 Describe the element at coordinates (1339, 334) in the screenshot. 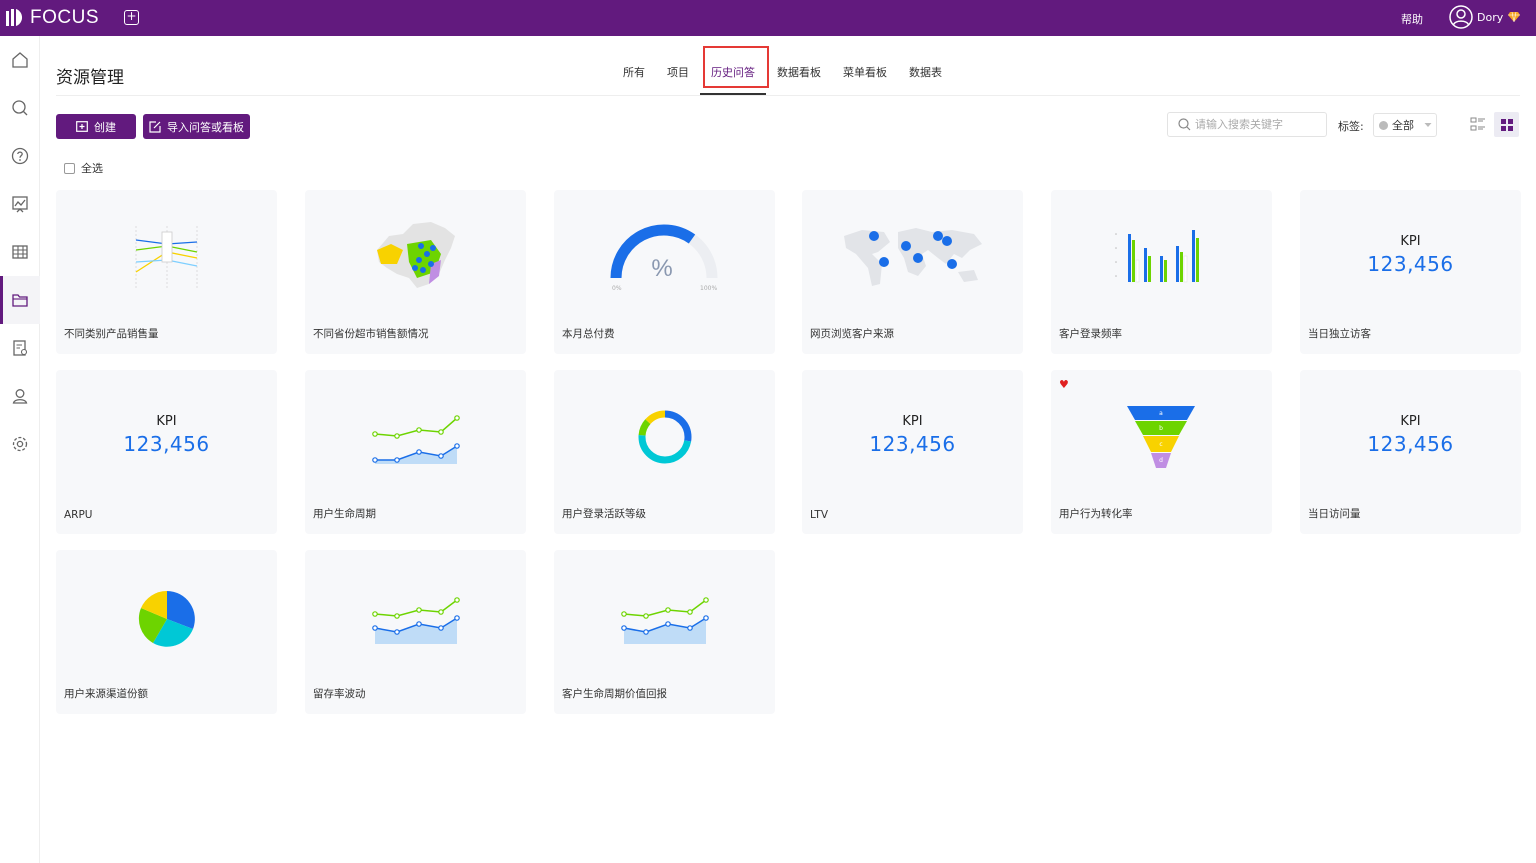

I see `card-title: 当日独立访客` at that location.